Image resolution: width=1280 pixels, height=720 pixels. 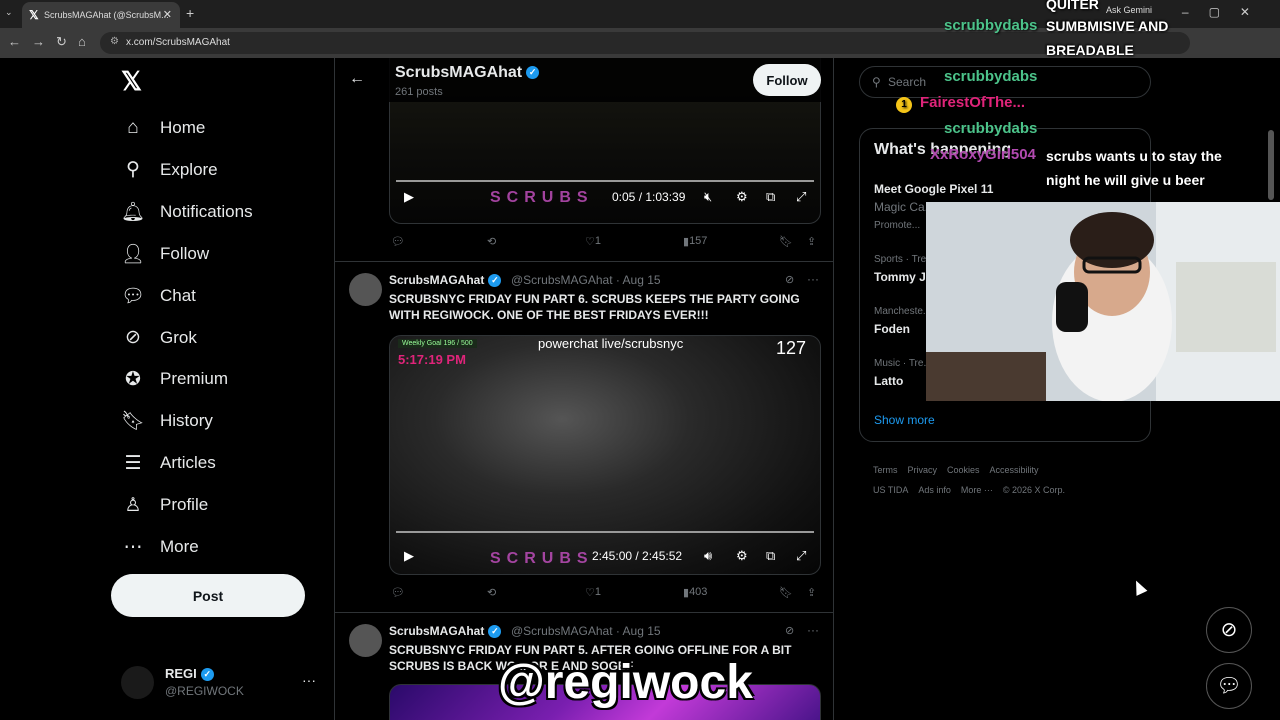 What do you see at coordinates (1229, 686) in the screenshot?
I see `chat-fab-icon: 💬︎` at bounding box center [1229, 686].